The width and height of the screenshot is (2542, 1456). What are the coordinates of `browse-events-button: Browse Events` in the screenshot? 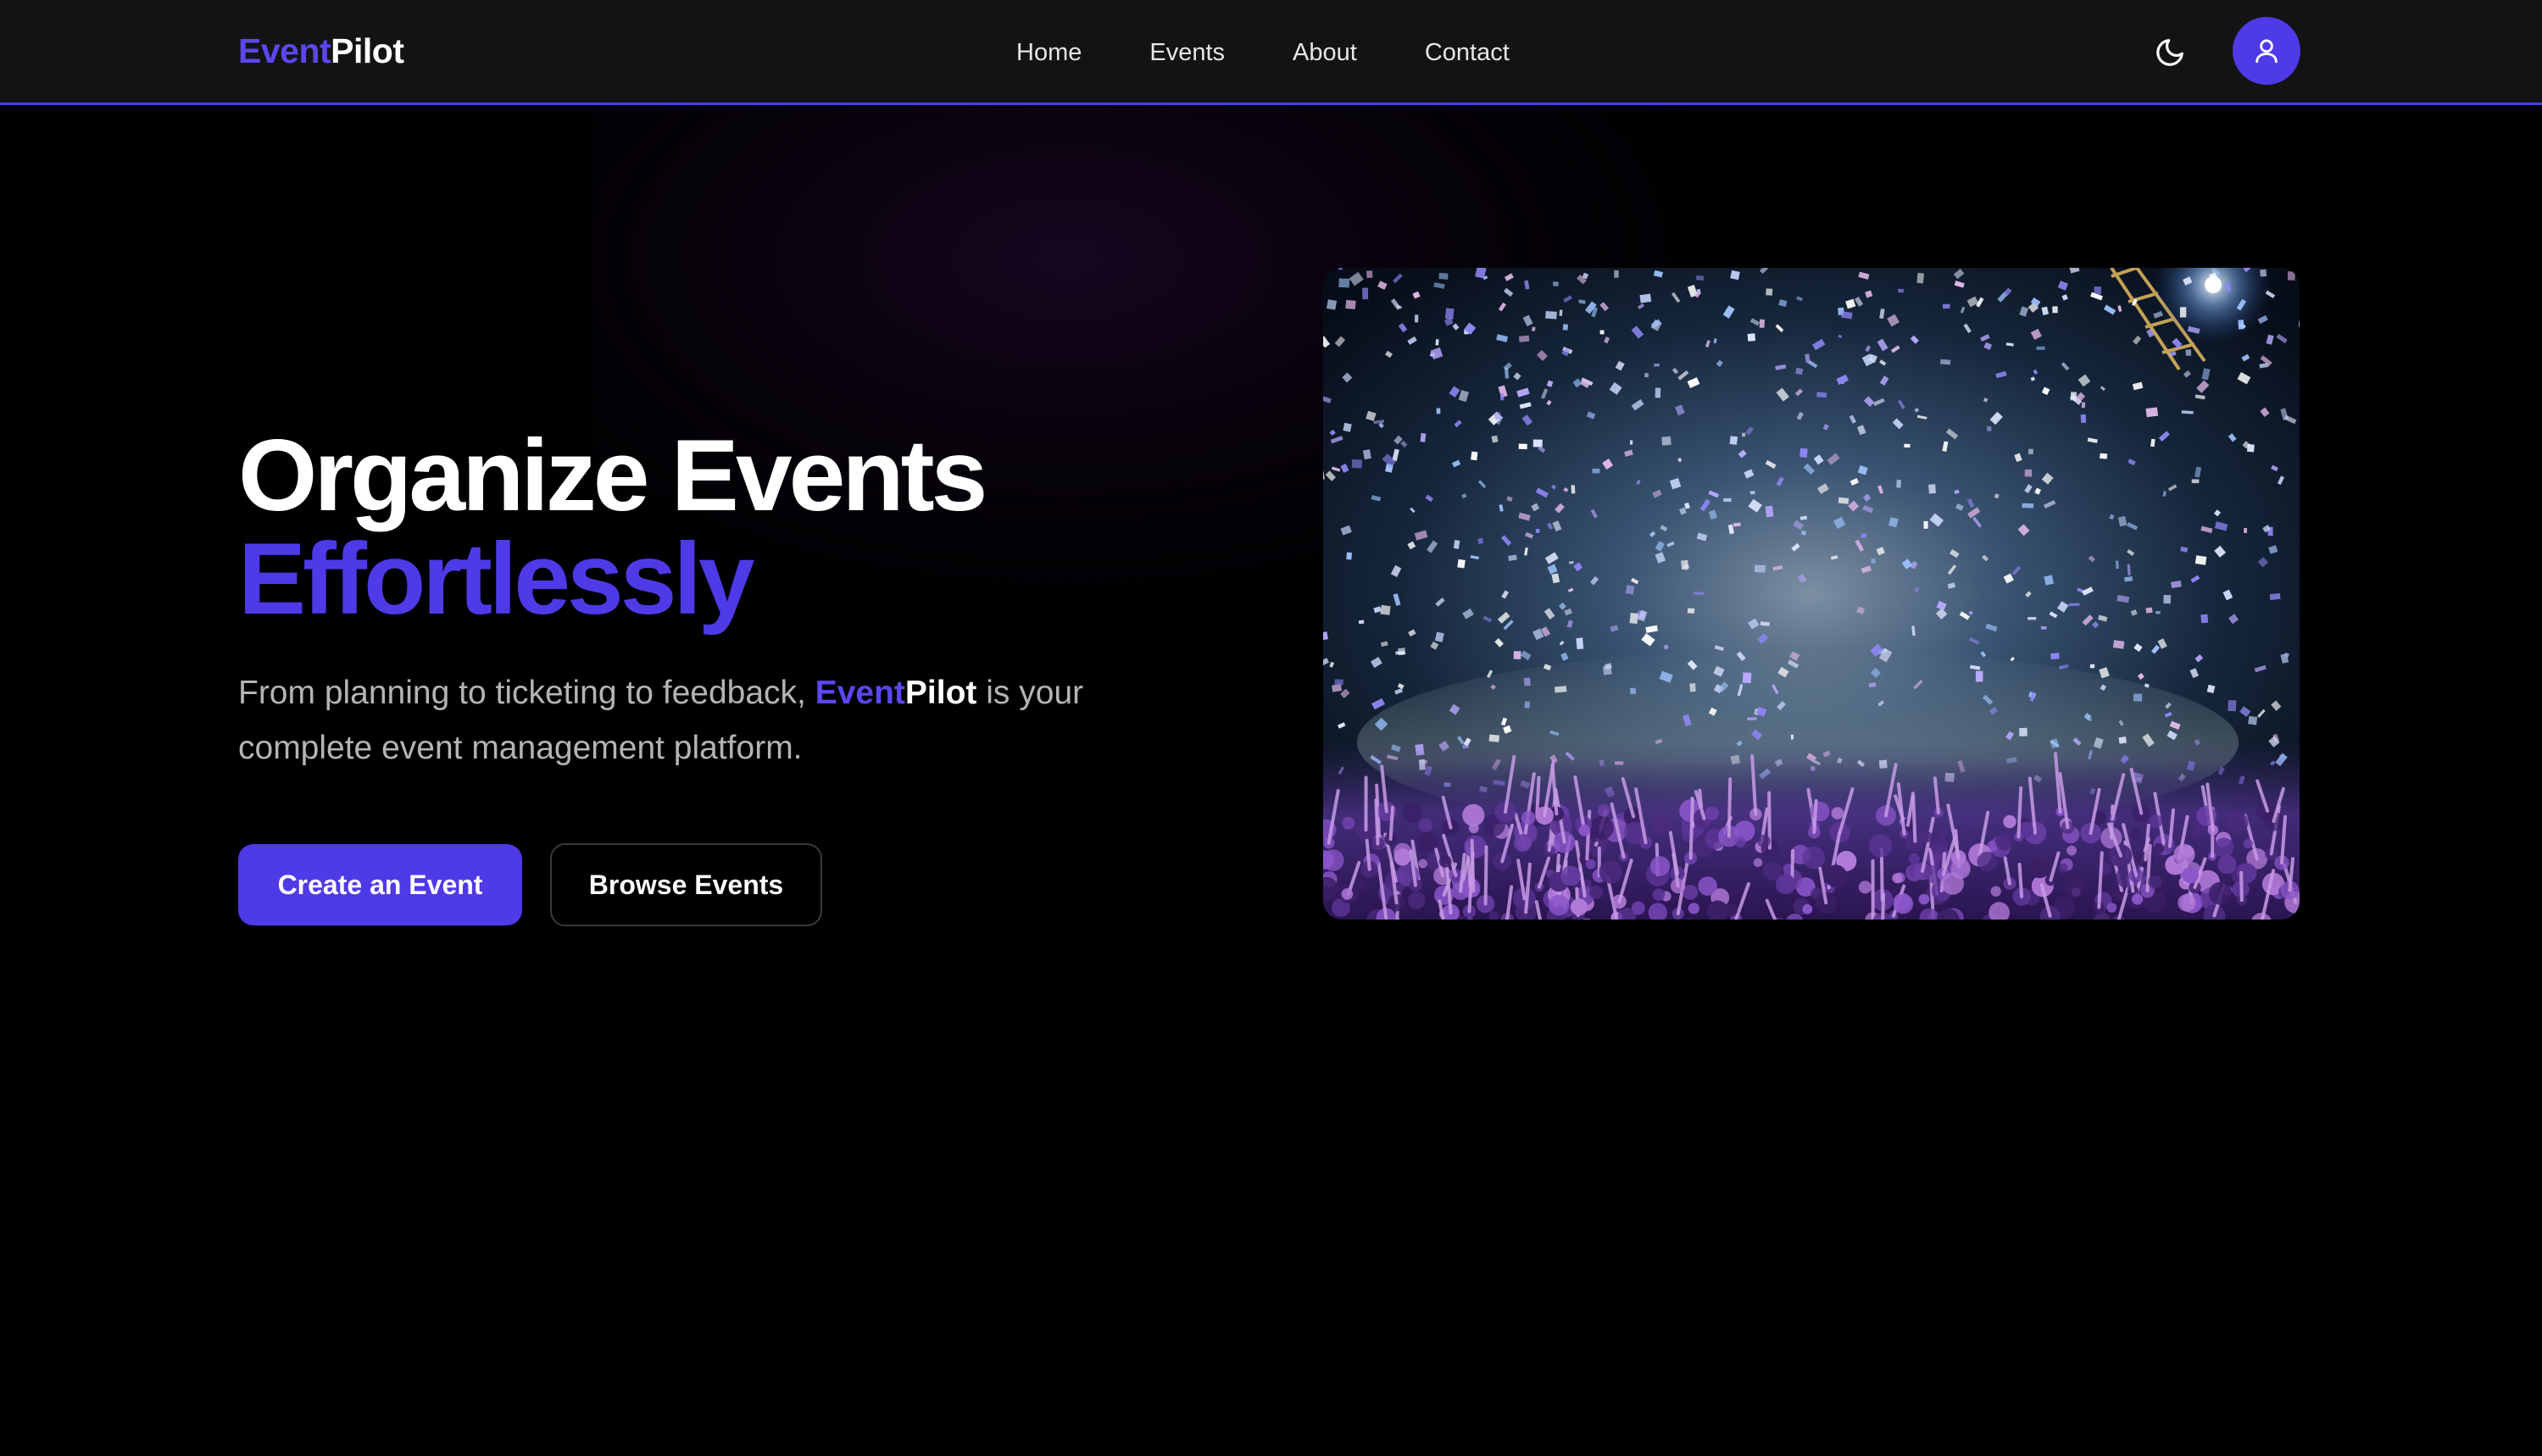 It's located at (686, 884).